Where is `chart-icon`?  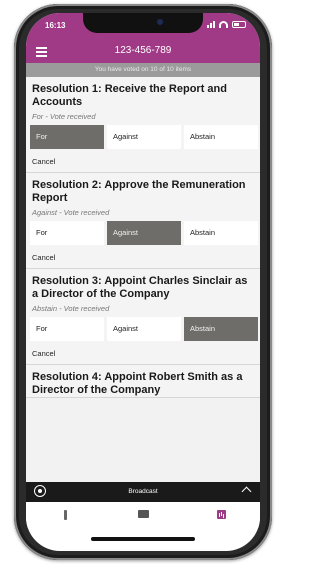 chart-icon is located at coordinates (221, 514).